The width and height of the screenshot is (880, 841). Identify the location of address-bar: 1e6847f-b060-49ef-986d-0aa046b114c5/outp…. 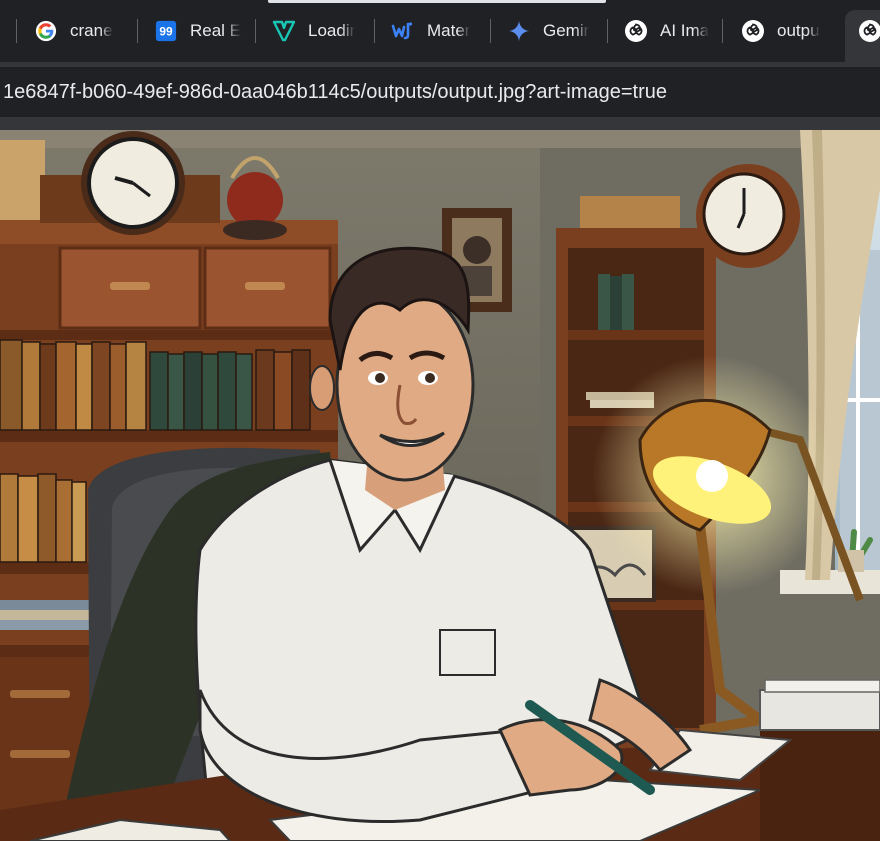
(440, 92).